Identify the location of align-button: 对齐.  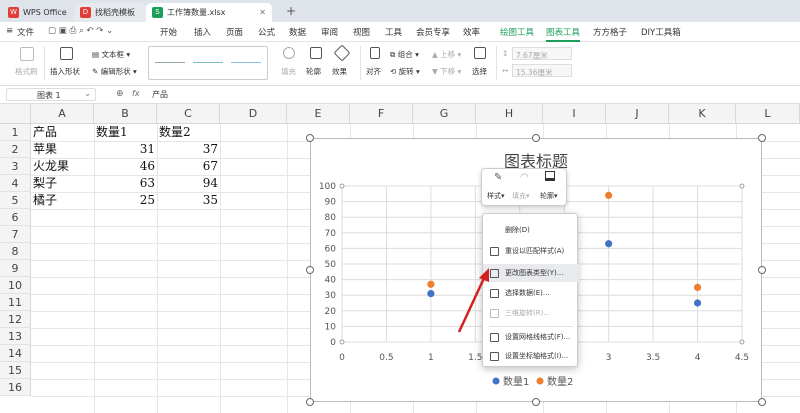
(373, 71).